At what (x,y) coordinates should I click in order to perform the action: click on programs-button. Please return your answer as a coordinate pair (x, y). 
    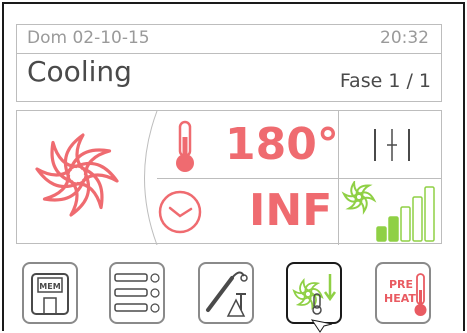
    Looking at the image, I should click on (137, 293).